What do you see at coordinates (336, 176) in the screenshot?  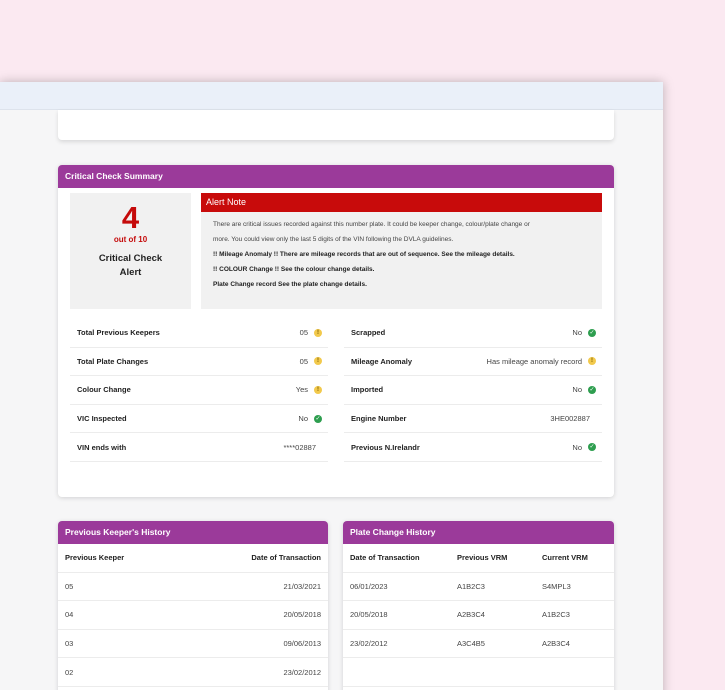 I see `card-title: Critical Check Summary` at bounding box center [336, 176].